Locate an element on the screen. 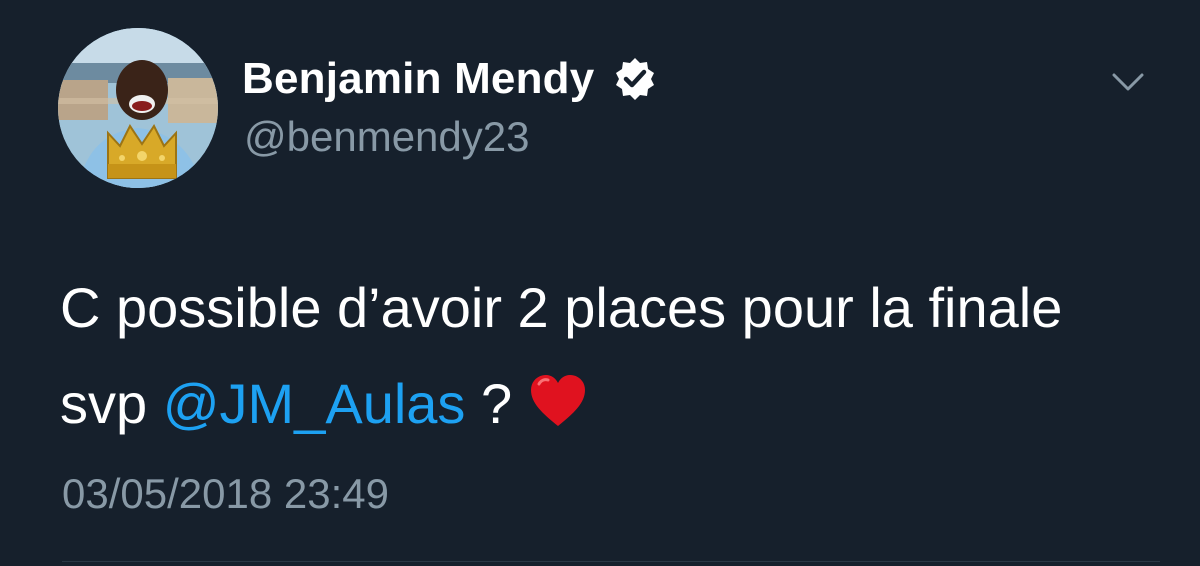  avatar is located at coordinates (138, 108).